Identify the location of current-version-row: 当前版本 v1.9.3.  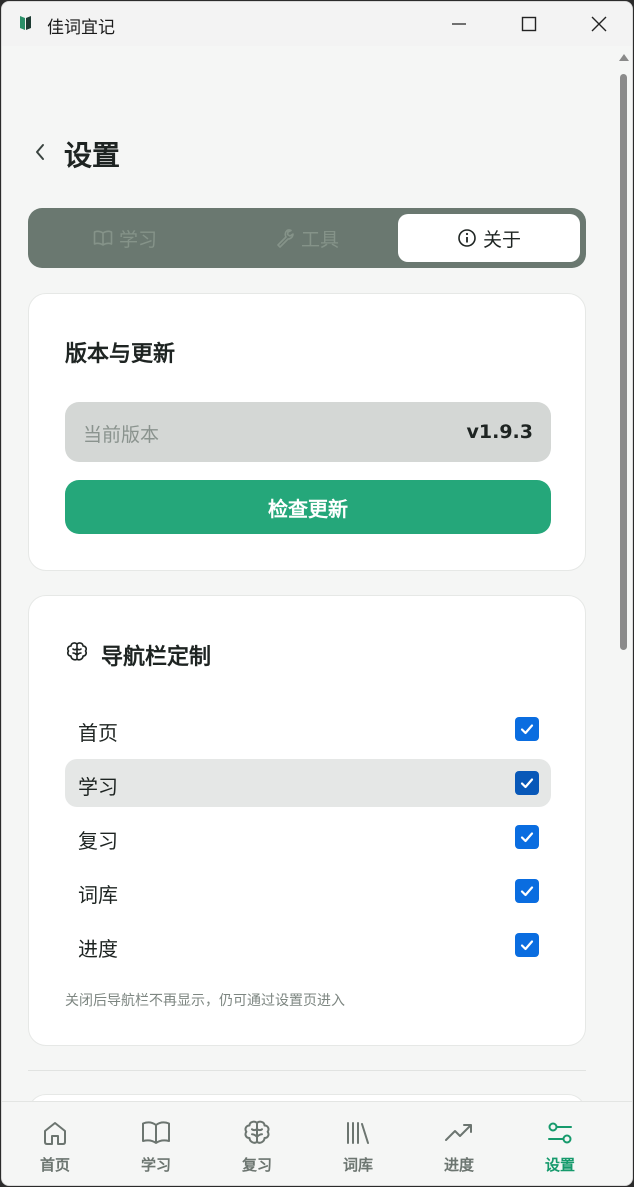
(308, 432).